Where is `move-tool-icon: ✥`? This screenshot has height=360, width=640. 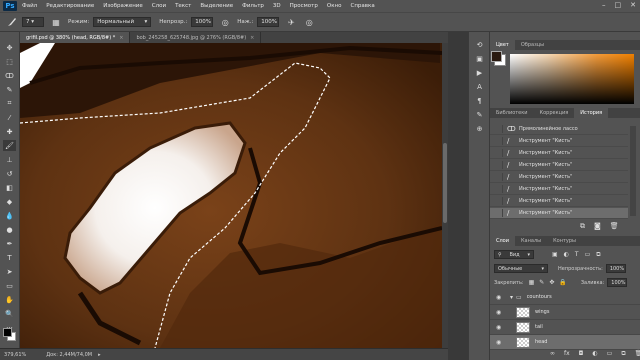 move-tool-icon: ✥ is located at coordinates (9, 47).